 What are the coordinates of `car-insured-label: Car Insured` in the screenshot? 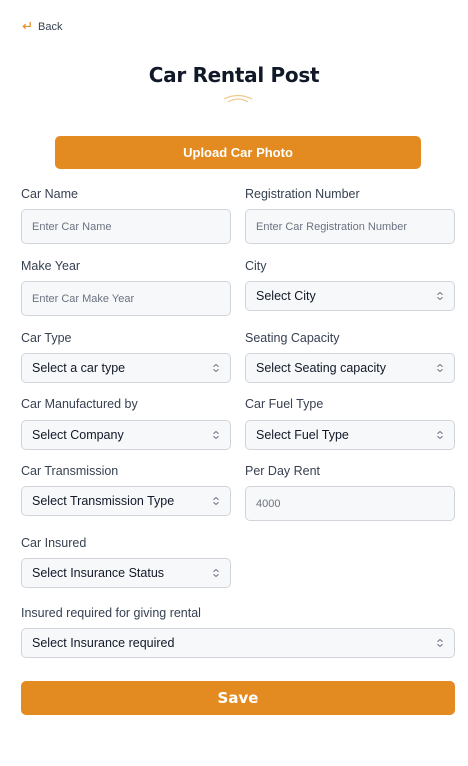 It's located at (54, 543).